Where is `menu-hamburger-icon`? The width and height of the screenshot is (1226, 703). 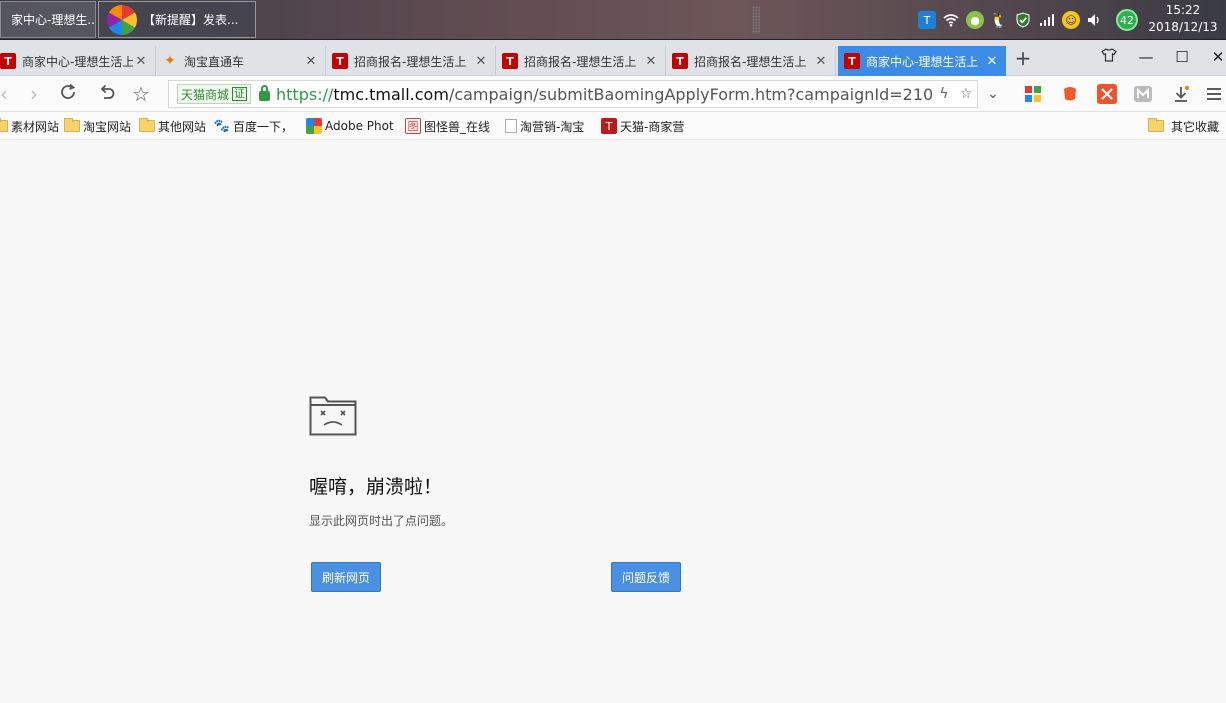
menu-hamburger-icon is located at coordinates (1214, 94).